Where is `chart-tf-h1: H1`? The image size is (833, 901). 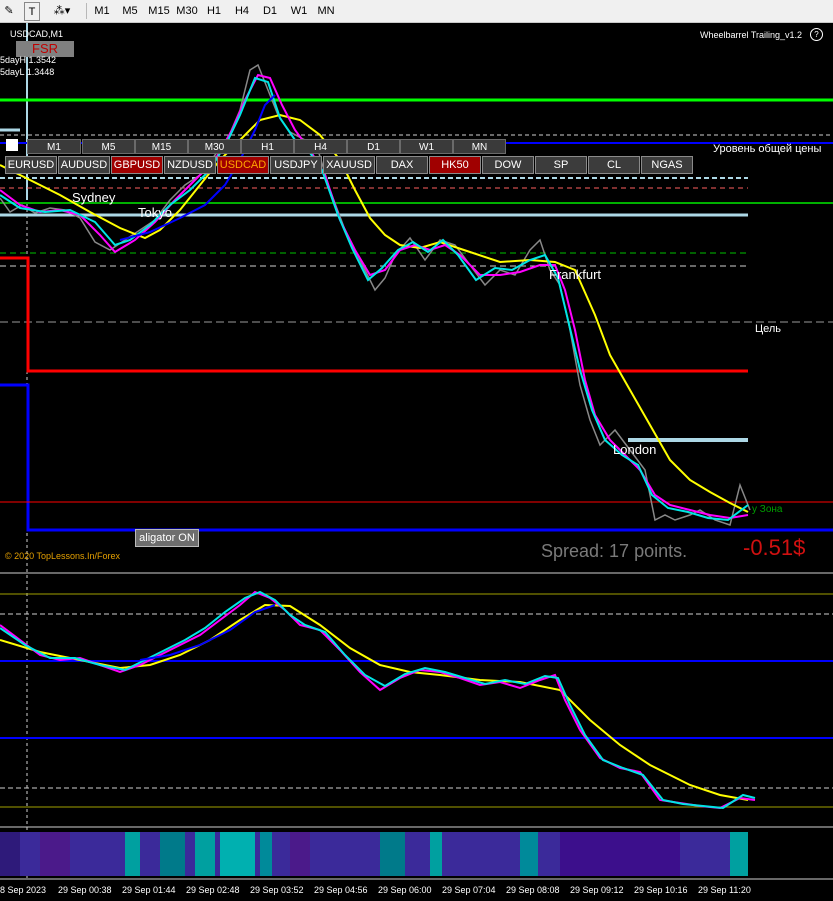 chart-tf-h1: H1 is located at coordinates (267, 146).